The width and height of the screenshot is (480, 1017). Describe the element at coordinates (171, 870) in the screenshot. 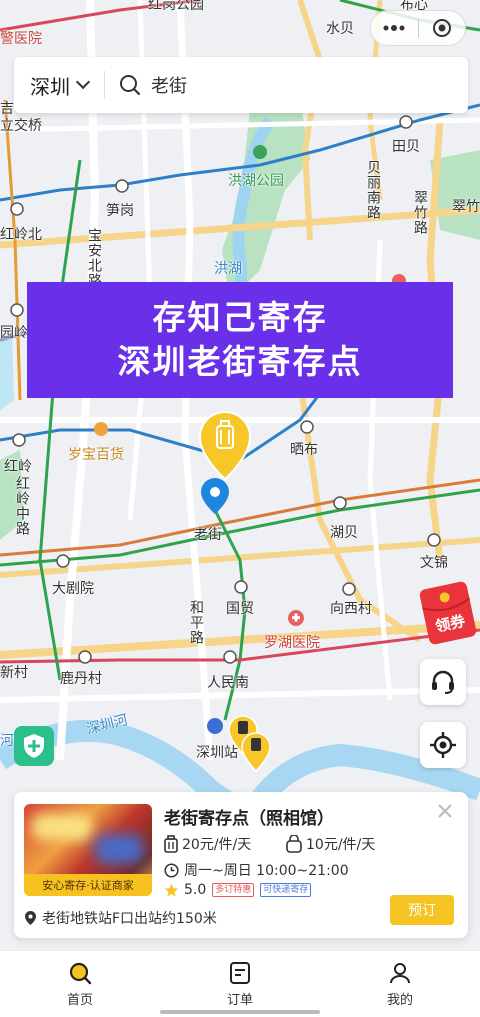

I see `clock-icon` at that location.